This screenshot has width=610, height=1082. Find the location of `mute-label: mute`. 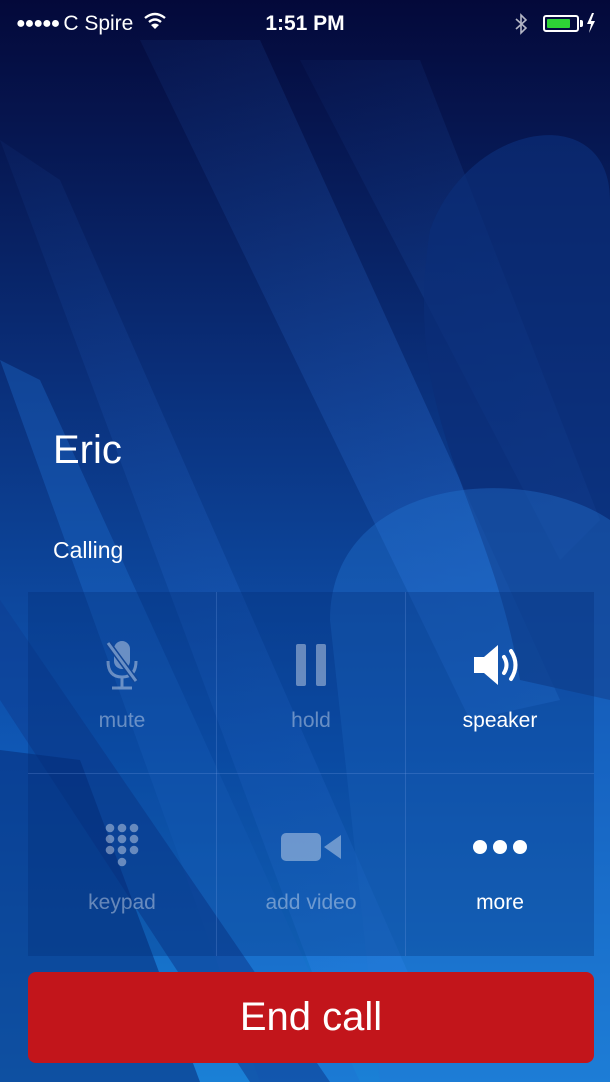

mute-label: mute is located at coordinates (122, 720).